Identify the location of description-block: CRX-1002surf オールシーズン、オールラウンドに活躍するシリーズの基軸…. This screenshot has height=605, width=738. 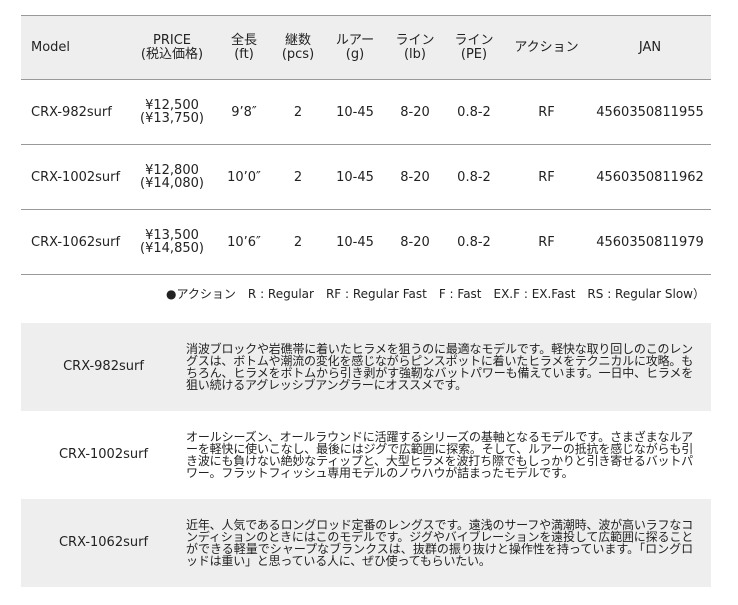
(366, 455).